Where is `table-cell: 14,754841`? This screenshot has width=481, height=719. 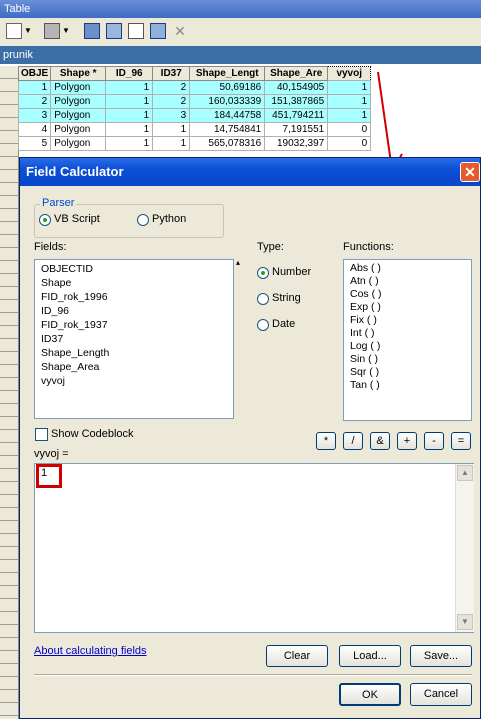 table-cell: 14,754841 is located at coordinates (227, 129).